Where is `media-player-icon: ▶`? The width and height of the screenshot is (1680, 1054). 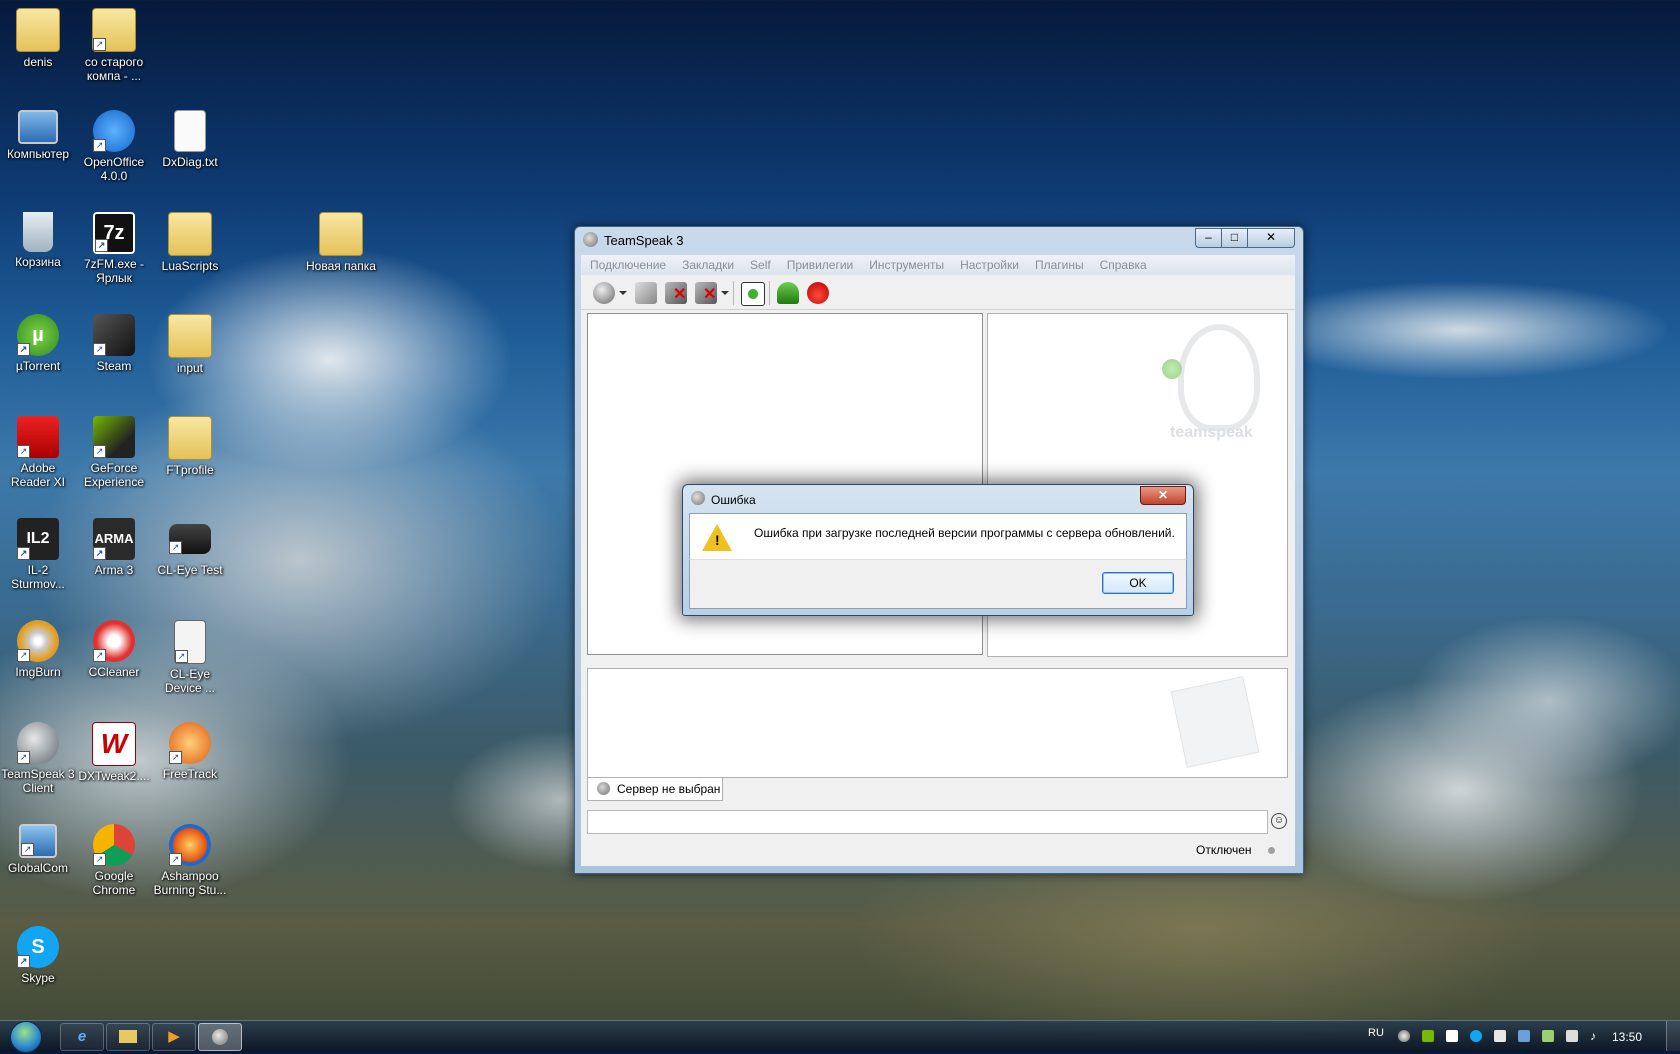 media-player-icon: ▶ is located at coordinates (174, 1036).